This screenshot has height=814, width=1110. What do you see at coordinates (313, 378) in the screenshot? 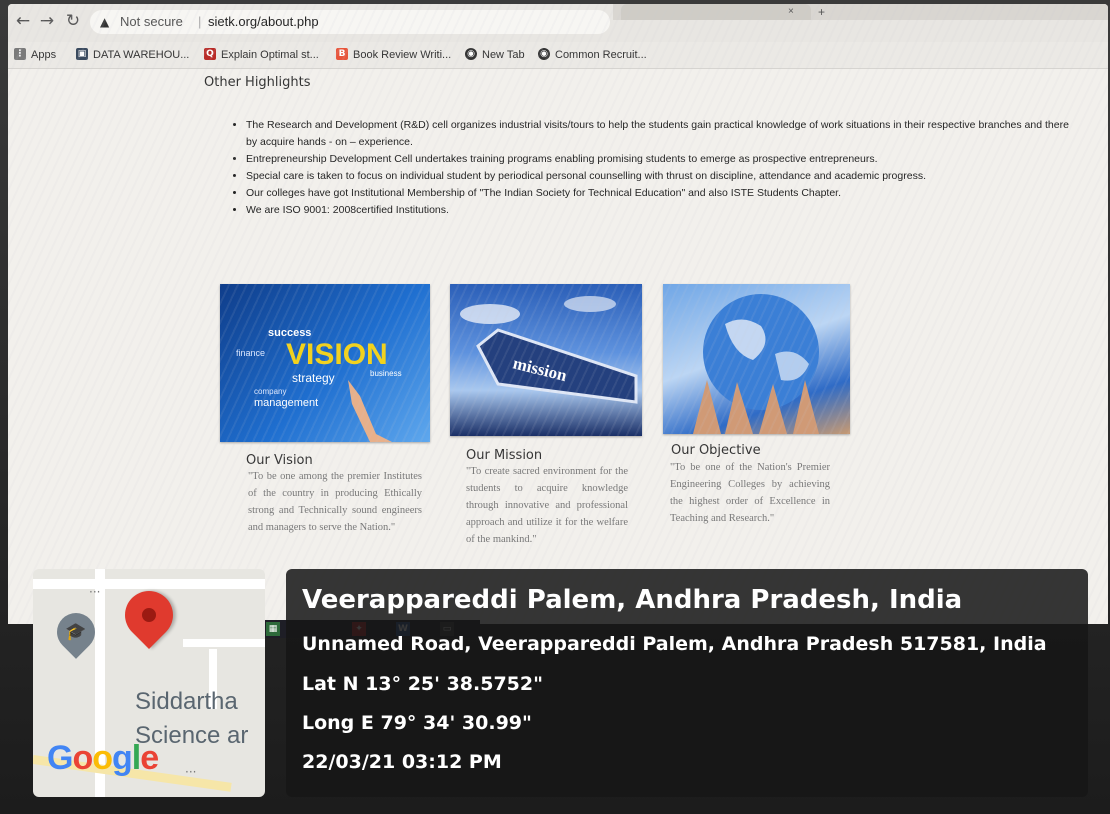
I see `word-business: strategy` at bounding box center [313, 378].